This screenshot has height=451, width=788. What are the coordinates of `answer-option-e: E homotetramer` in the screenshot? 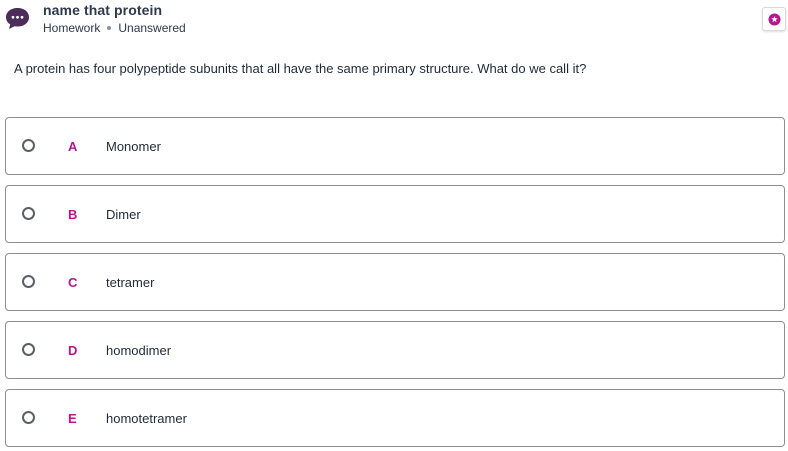 It's located at (395, 418).